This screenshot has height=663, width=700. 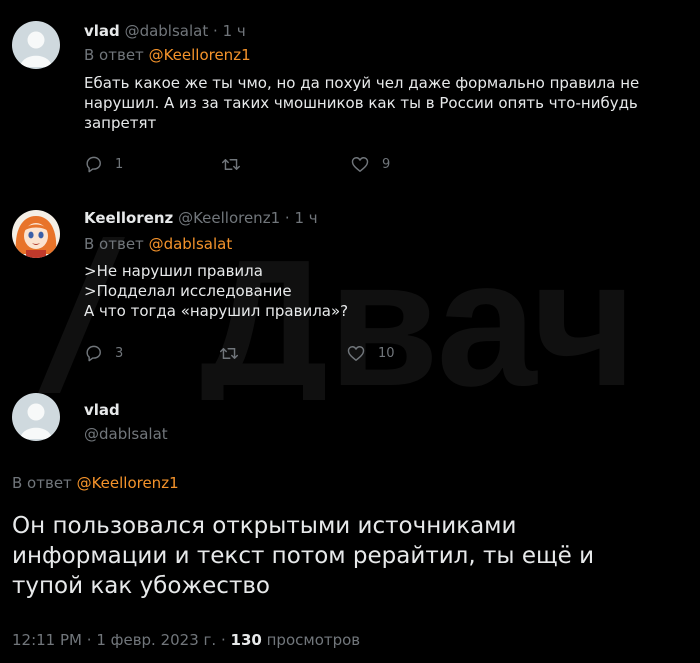 What do you see at coordinates (141, 586) in the screenshot?
I see `text-line: тупой как убожество` at bounding box center [141, 586].